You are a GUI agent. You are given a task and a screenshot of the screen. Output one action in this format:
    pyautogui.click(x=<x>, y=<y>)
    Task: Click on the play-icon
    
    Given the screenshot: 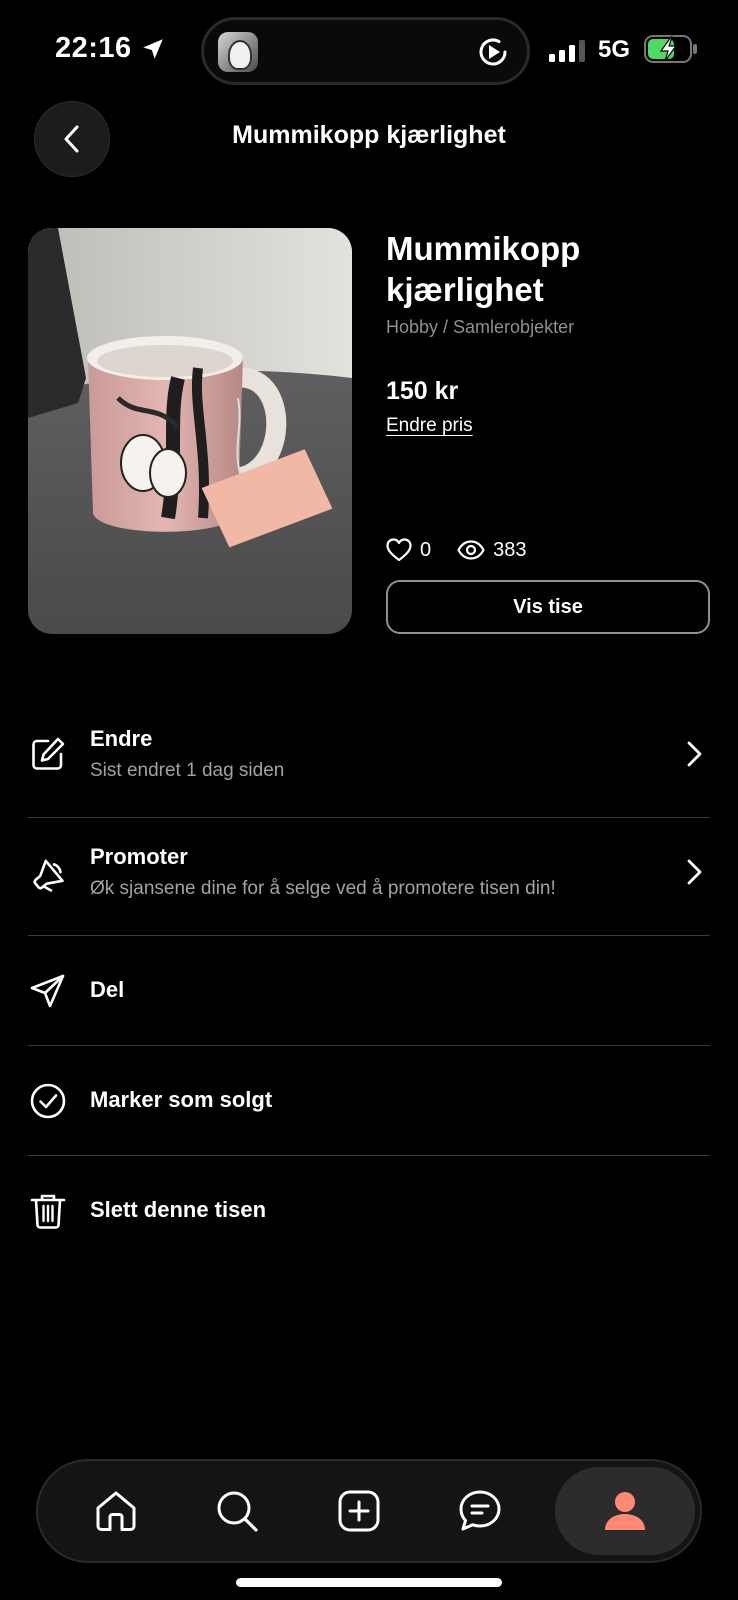 What is the action you would take?
    pyautogui.click(x=493, y=52)
    